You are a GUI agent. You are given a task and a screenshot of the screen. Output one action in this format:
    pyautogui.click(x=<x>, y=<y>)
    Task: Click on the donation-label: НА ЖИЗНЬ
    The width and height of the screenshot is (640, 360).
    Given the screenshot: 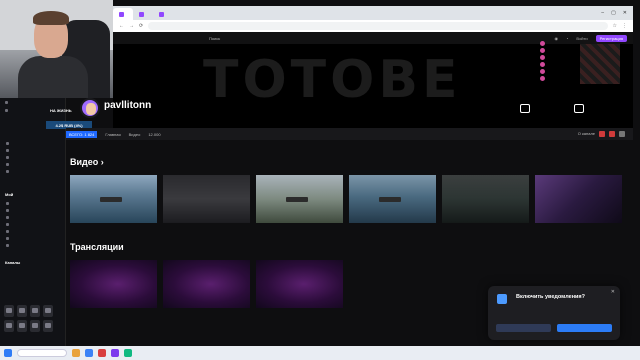 What is the action you would take?
    pyautogui.click(x=61, y=110)
    